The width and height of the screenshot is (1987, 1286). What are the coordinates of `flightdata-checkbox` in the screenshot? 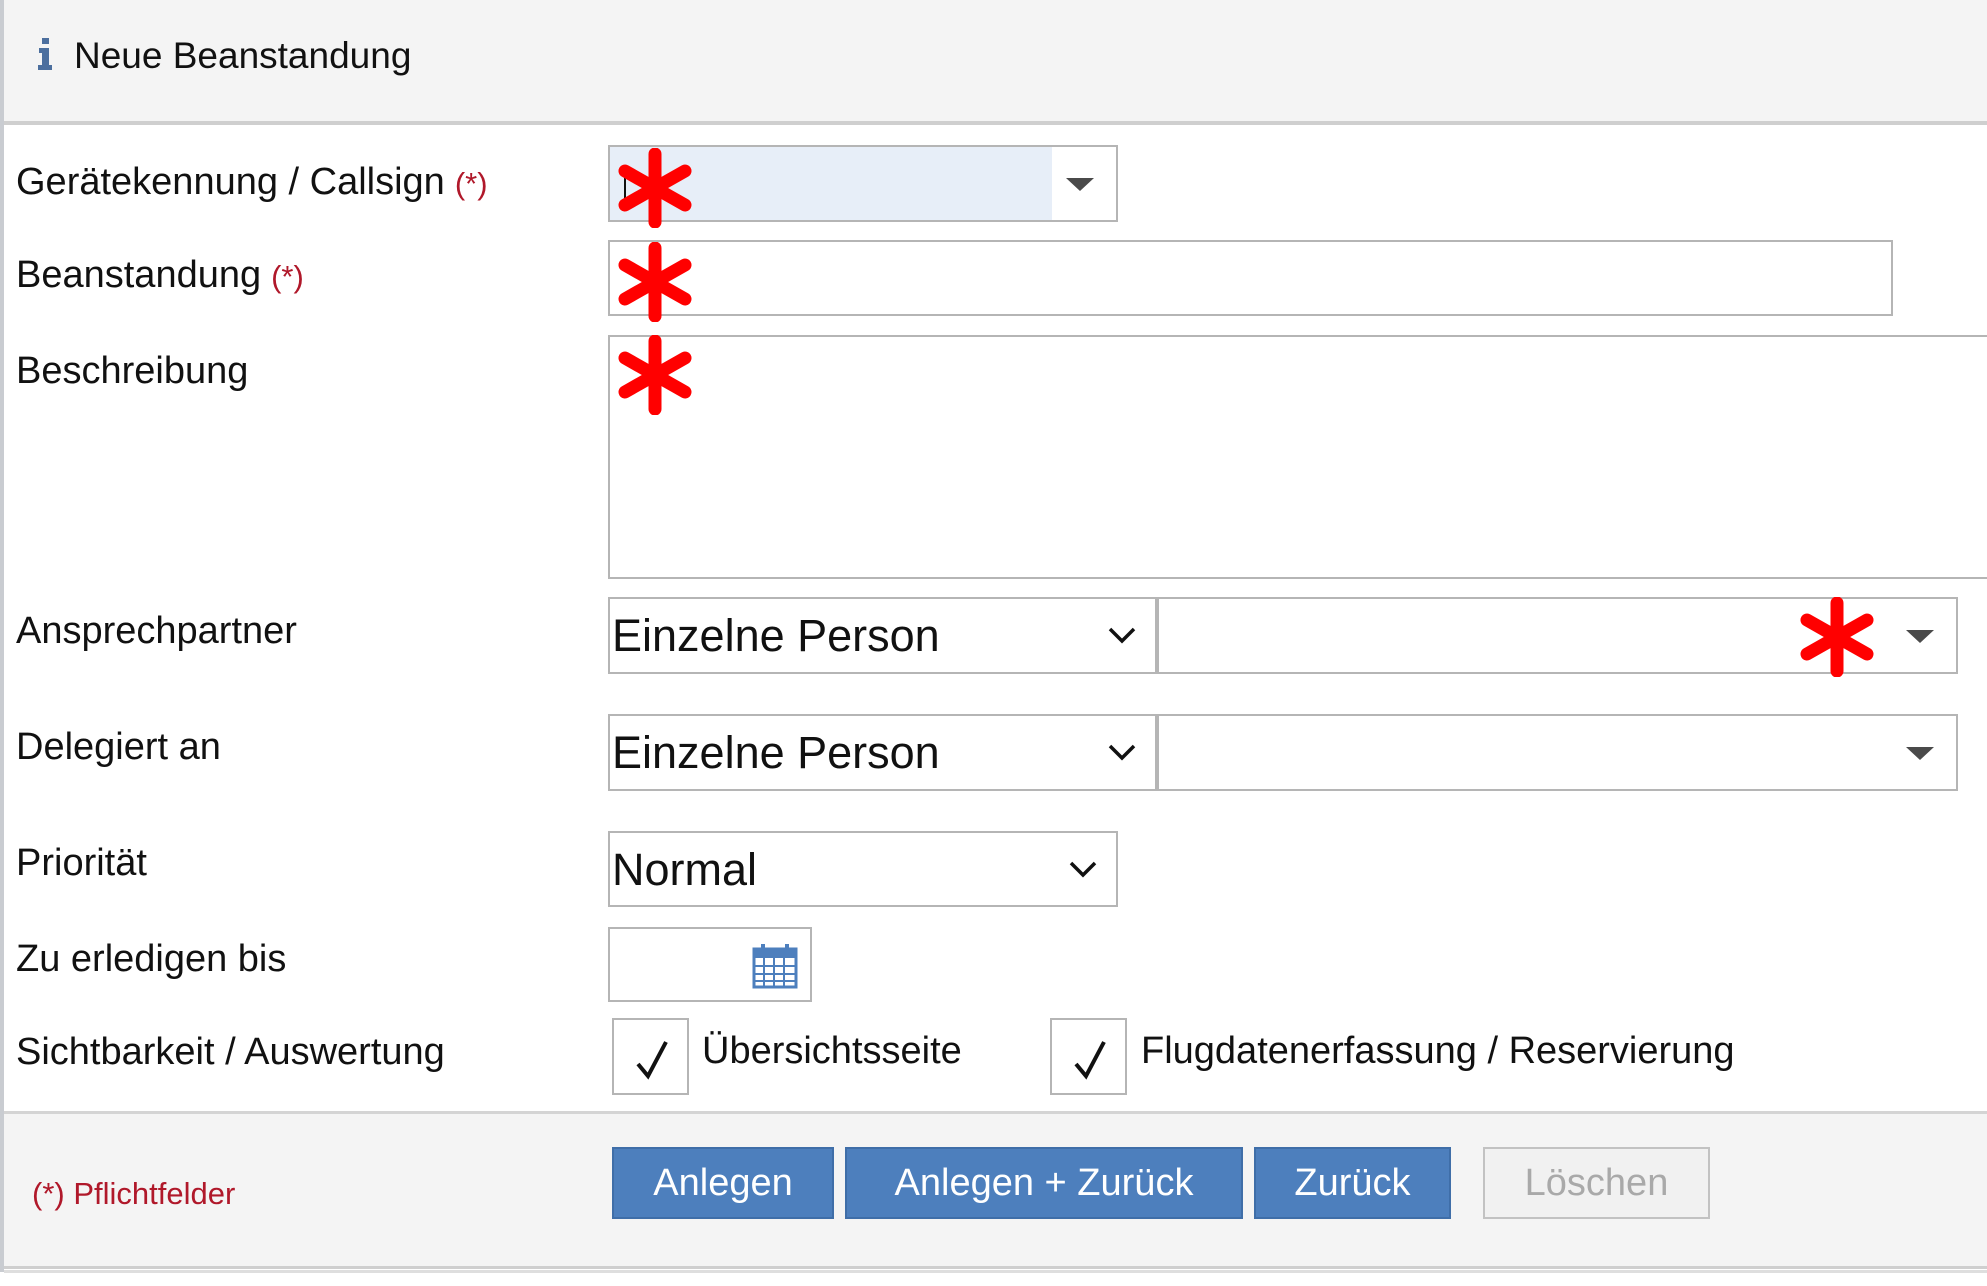 It's located at (1088, 1056).